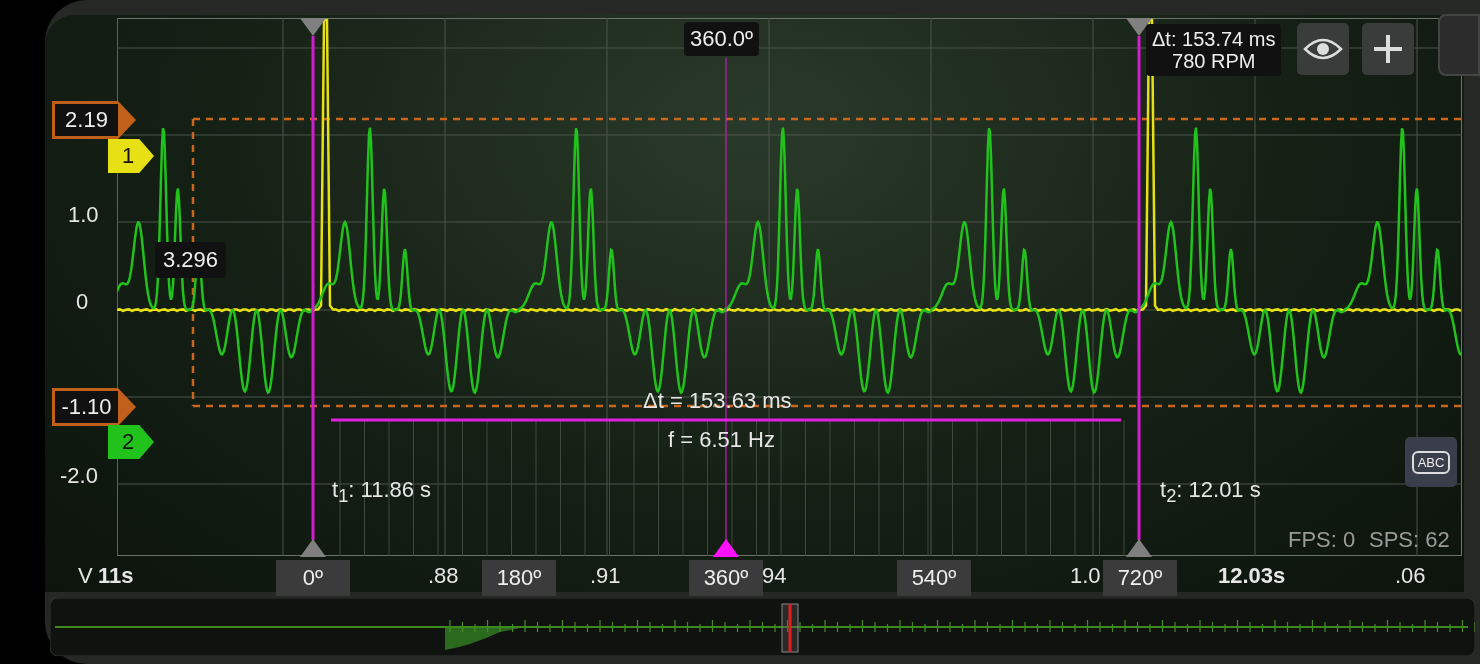 Image resolution: width=1480 pixels, height=664 pixels. Describe the element at coordinates (79, 476) in the screenshot. I see `axis-label: -2.0` at that location.